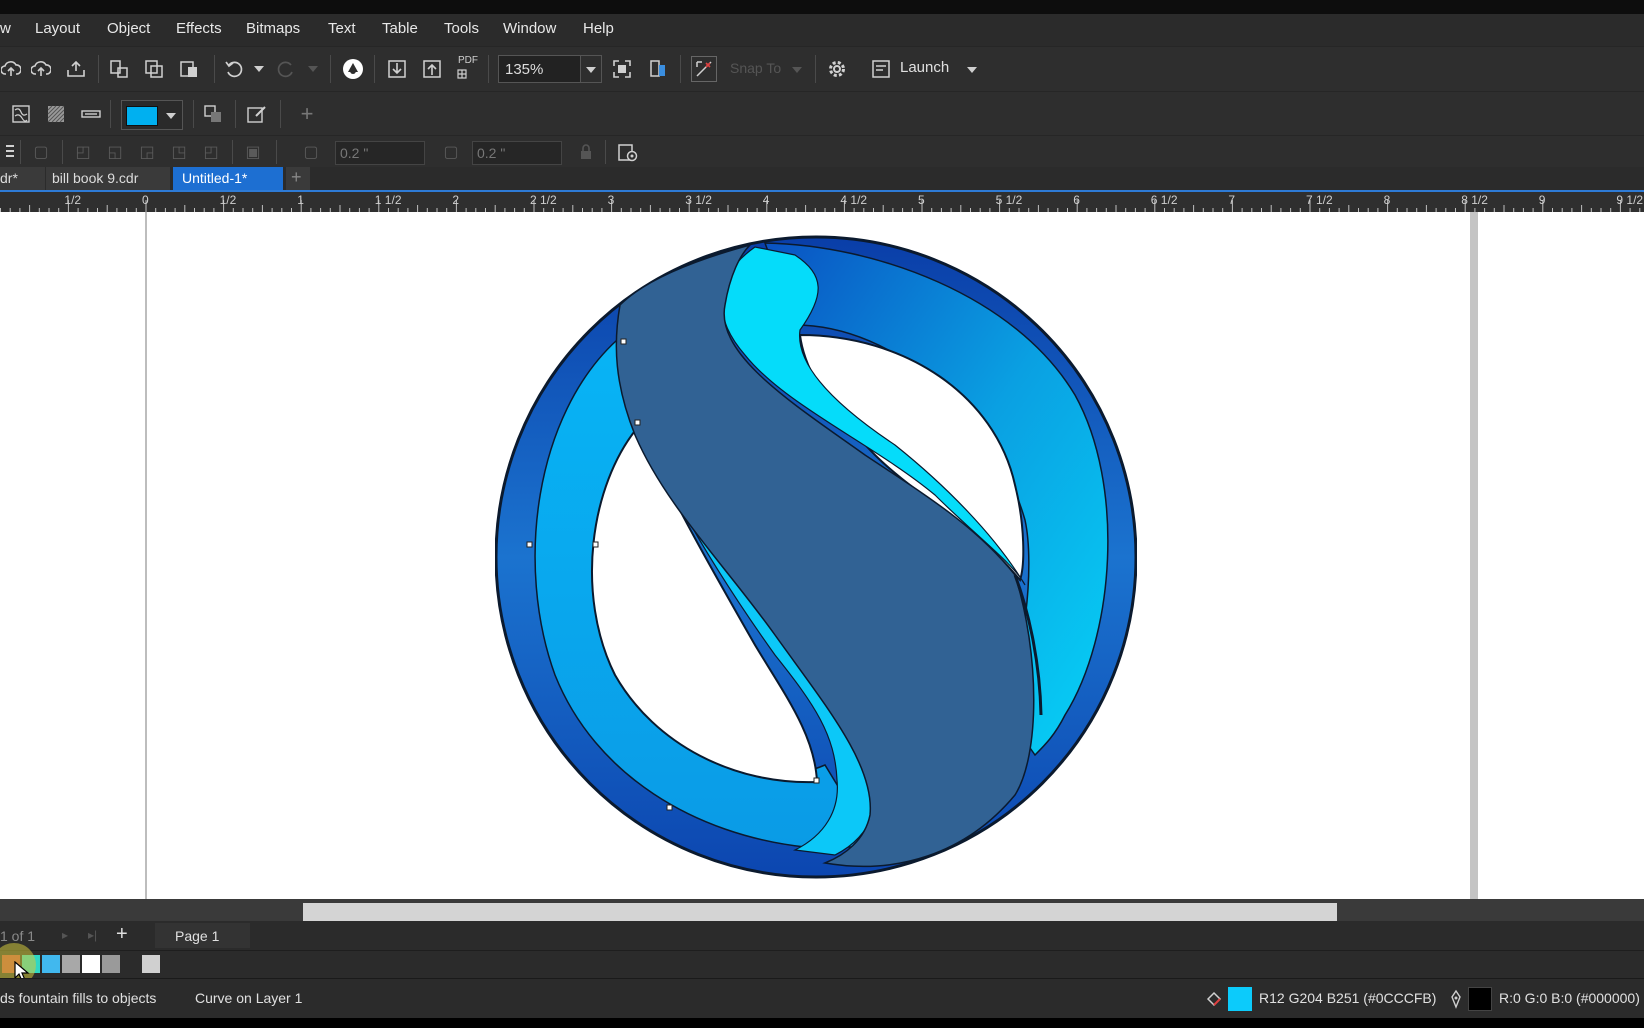  Describe the element at coordinates (529, 28) in the screenshot. I see `menu-window: Window` at that location.